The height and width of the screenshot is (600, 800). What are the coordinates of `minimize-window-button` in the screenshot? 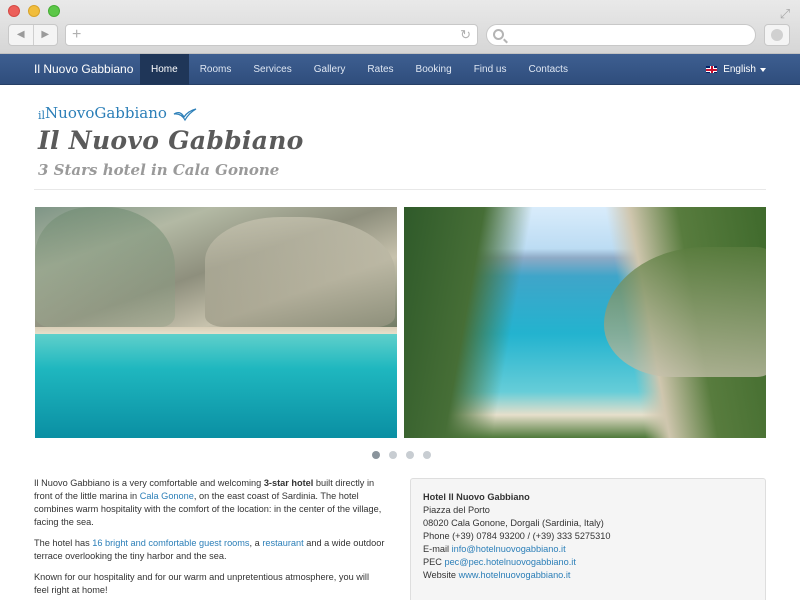 It's located at (34, 11).